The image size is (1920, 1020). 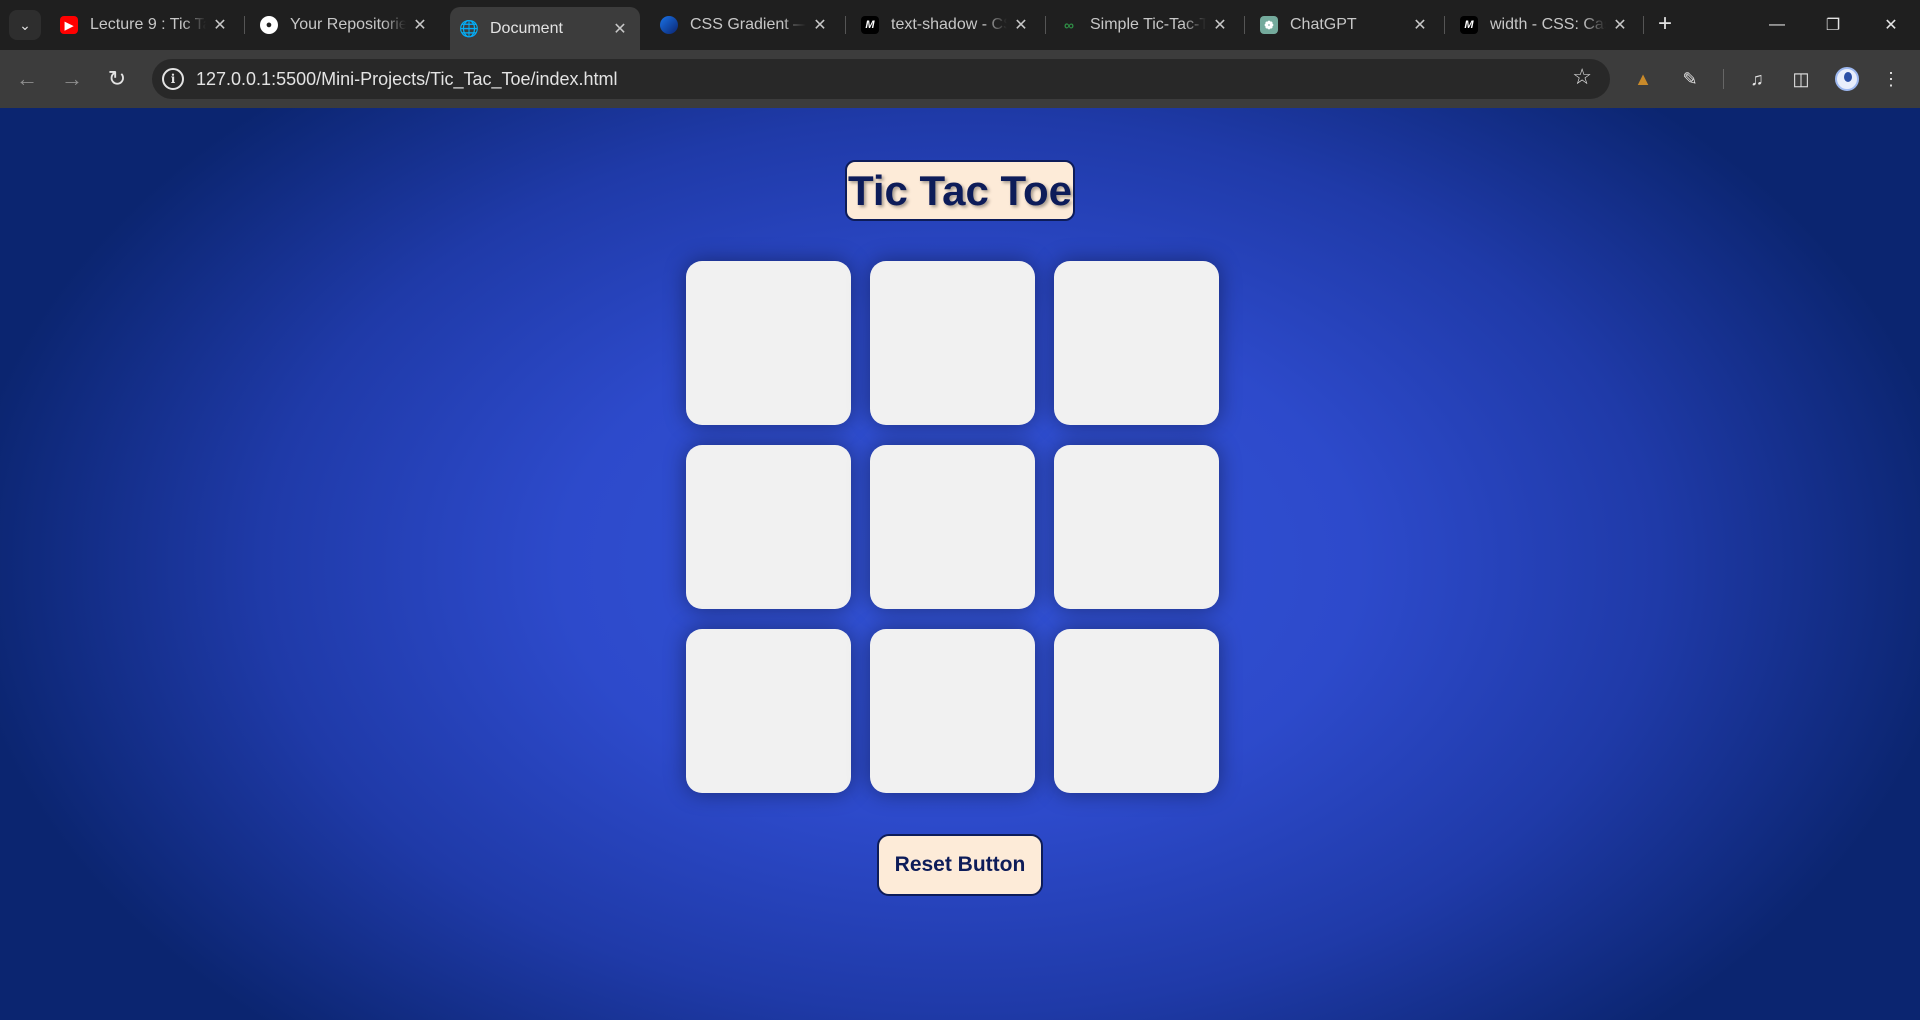 I want to click on gfg-icon: ∞, so click(x=1069, y=25).